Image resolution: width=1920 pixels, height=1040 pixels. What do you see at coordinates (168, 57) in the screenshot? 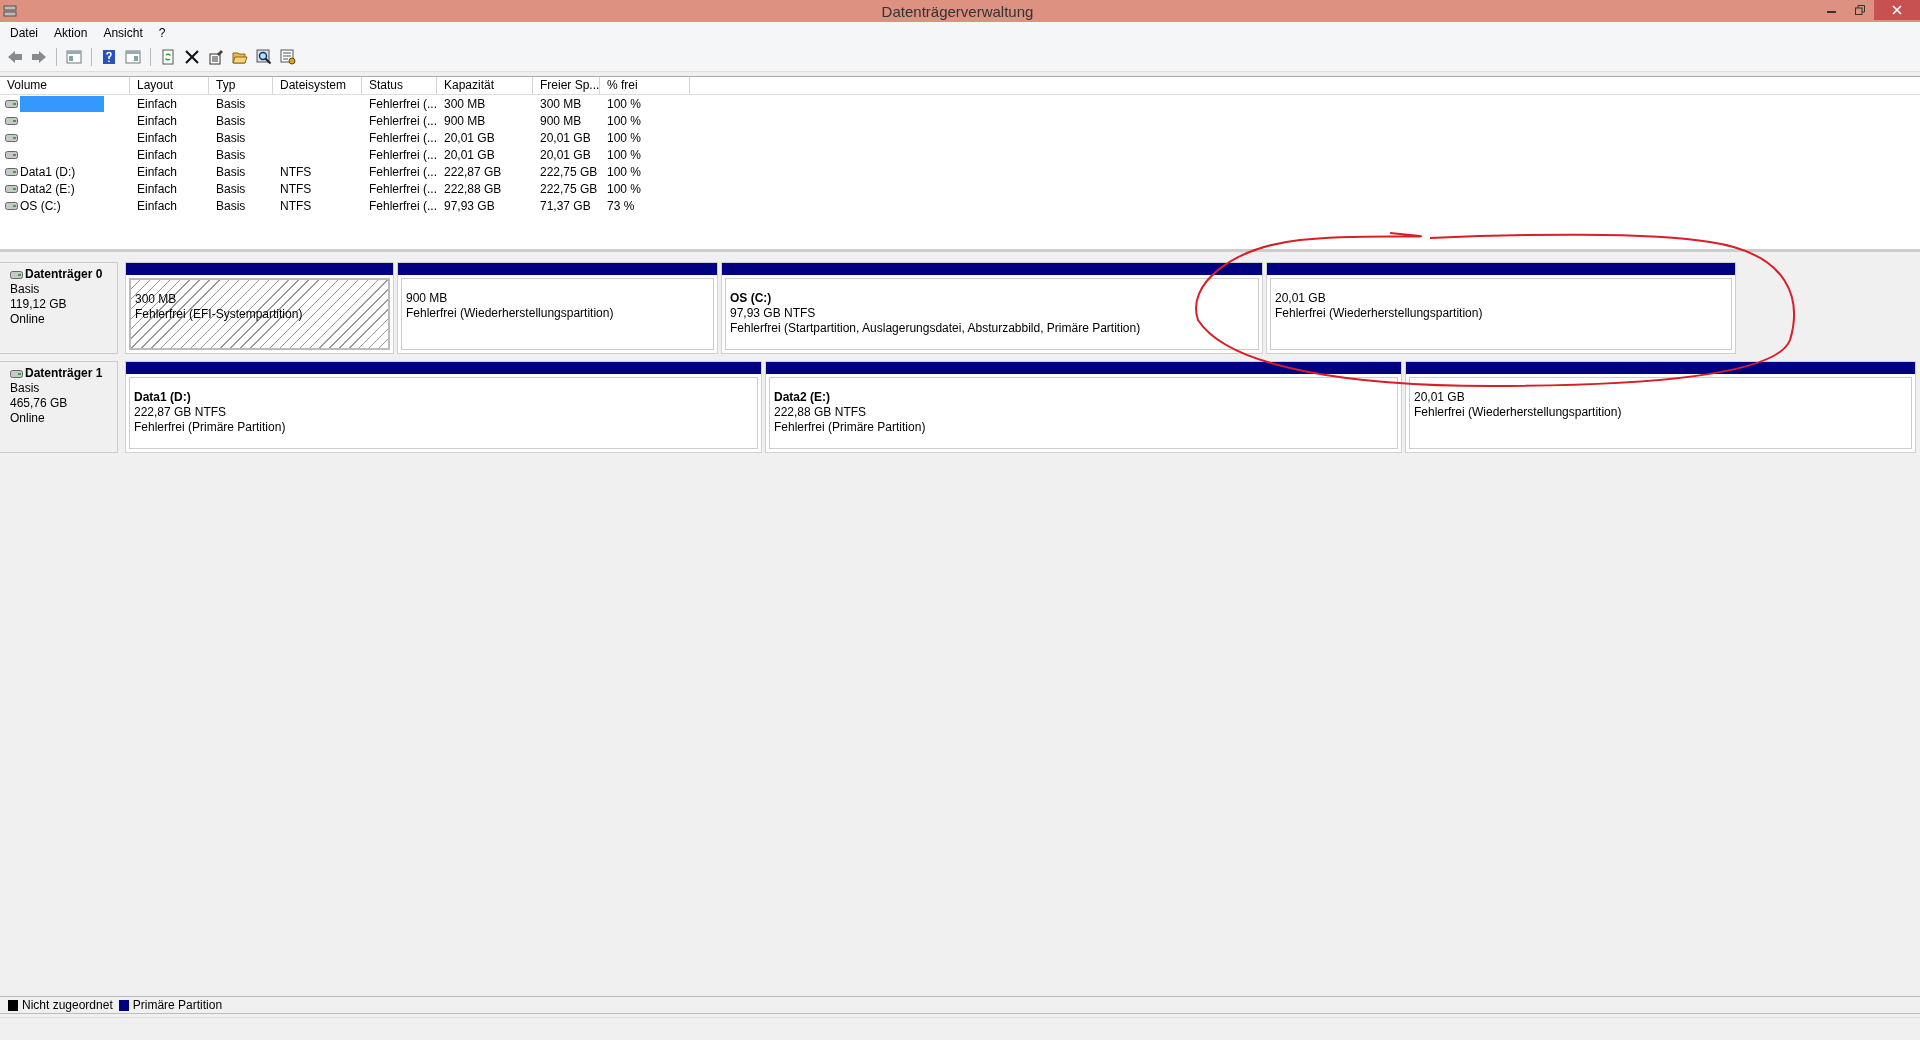
I see `refresh-icon` at bounding box center [168, 57].